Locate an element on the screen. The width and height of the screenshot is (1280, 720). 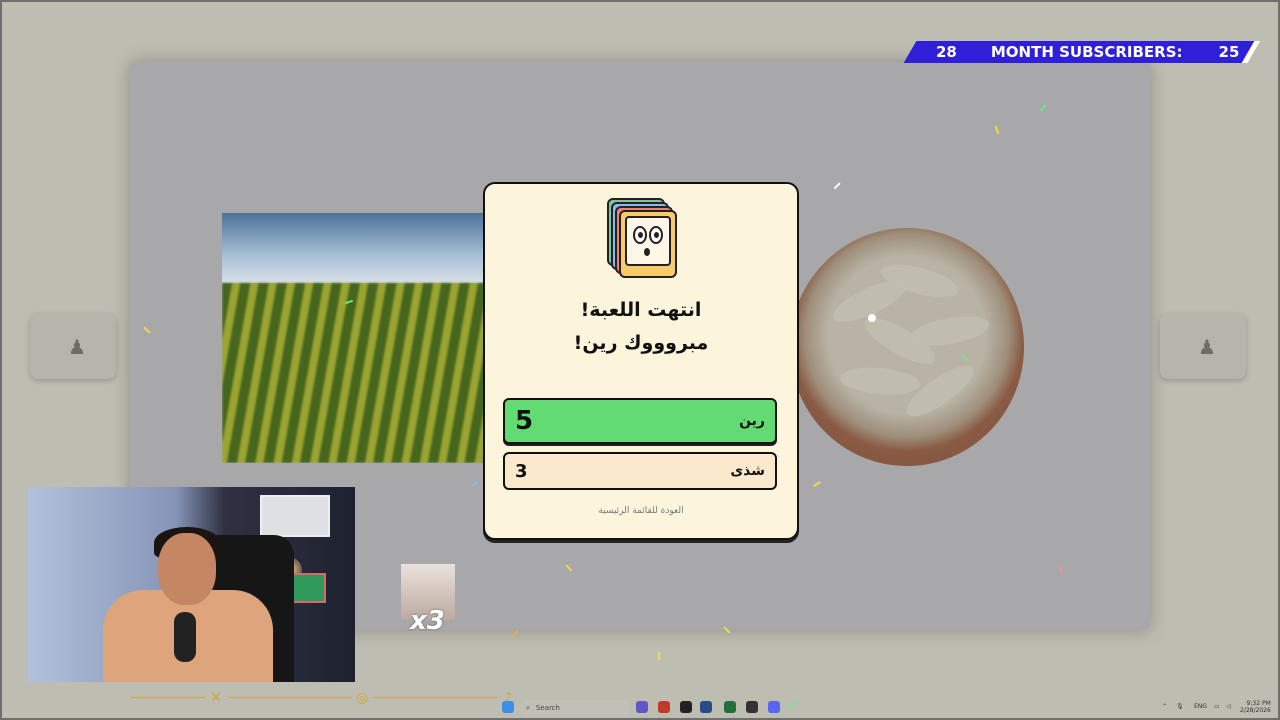
bowl-image is located at coordinates (907, 347).